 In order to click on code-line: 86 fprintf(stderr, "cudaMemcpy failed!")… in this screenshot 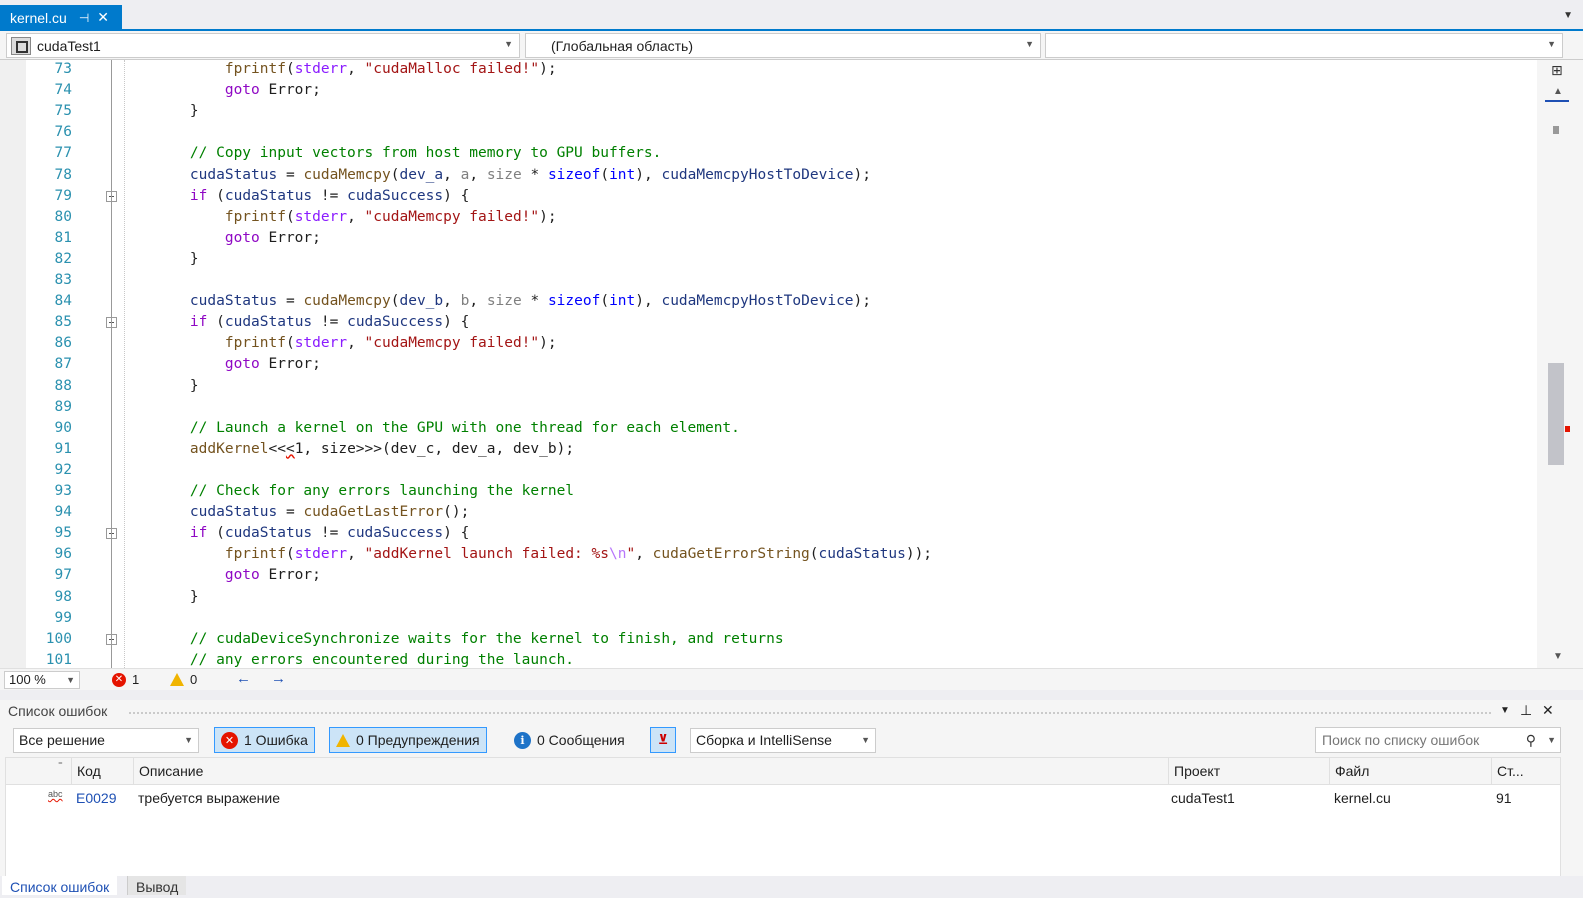, I will do `click(781, 343)`.